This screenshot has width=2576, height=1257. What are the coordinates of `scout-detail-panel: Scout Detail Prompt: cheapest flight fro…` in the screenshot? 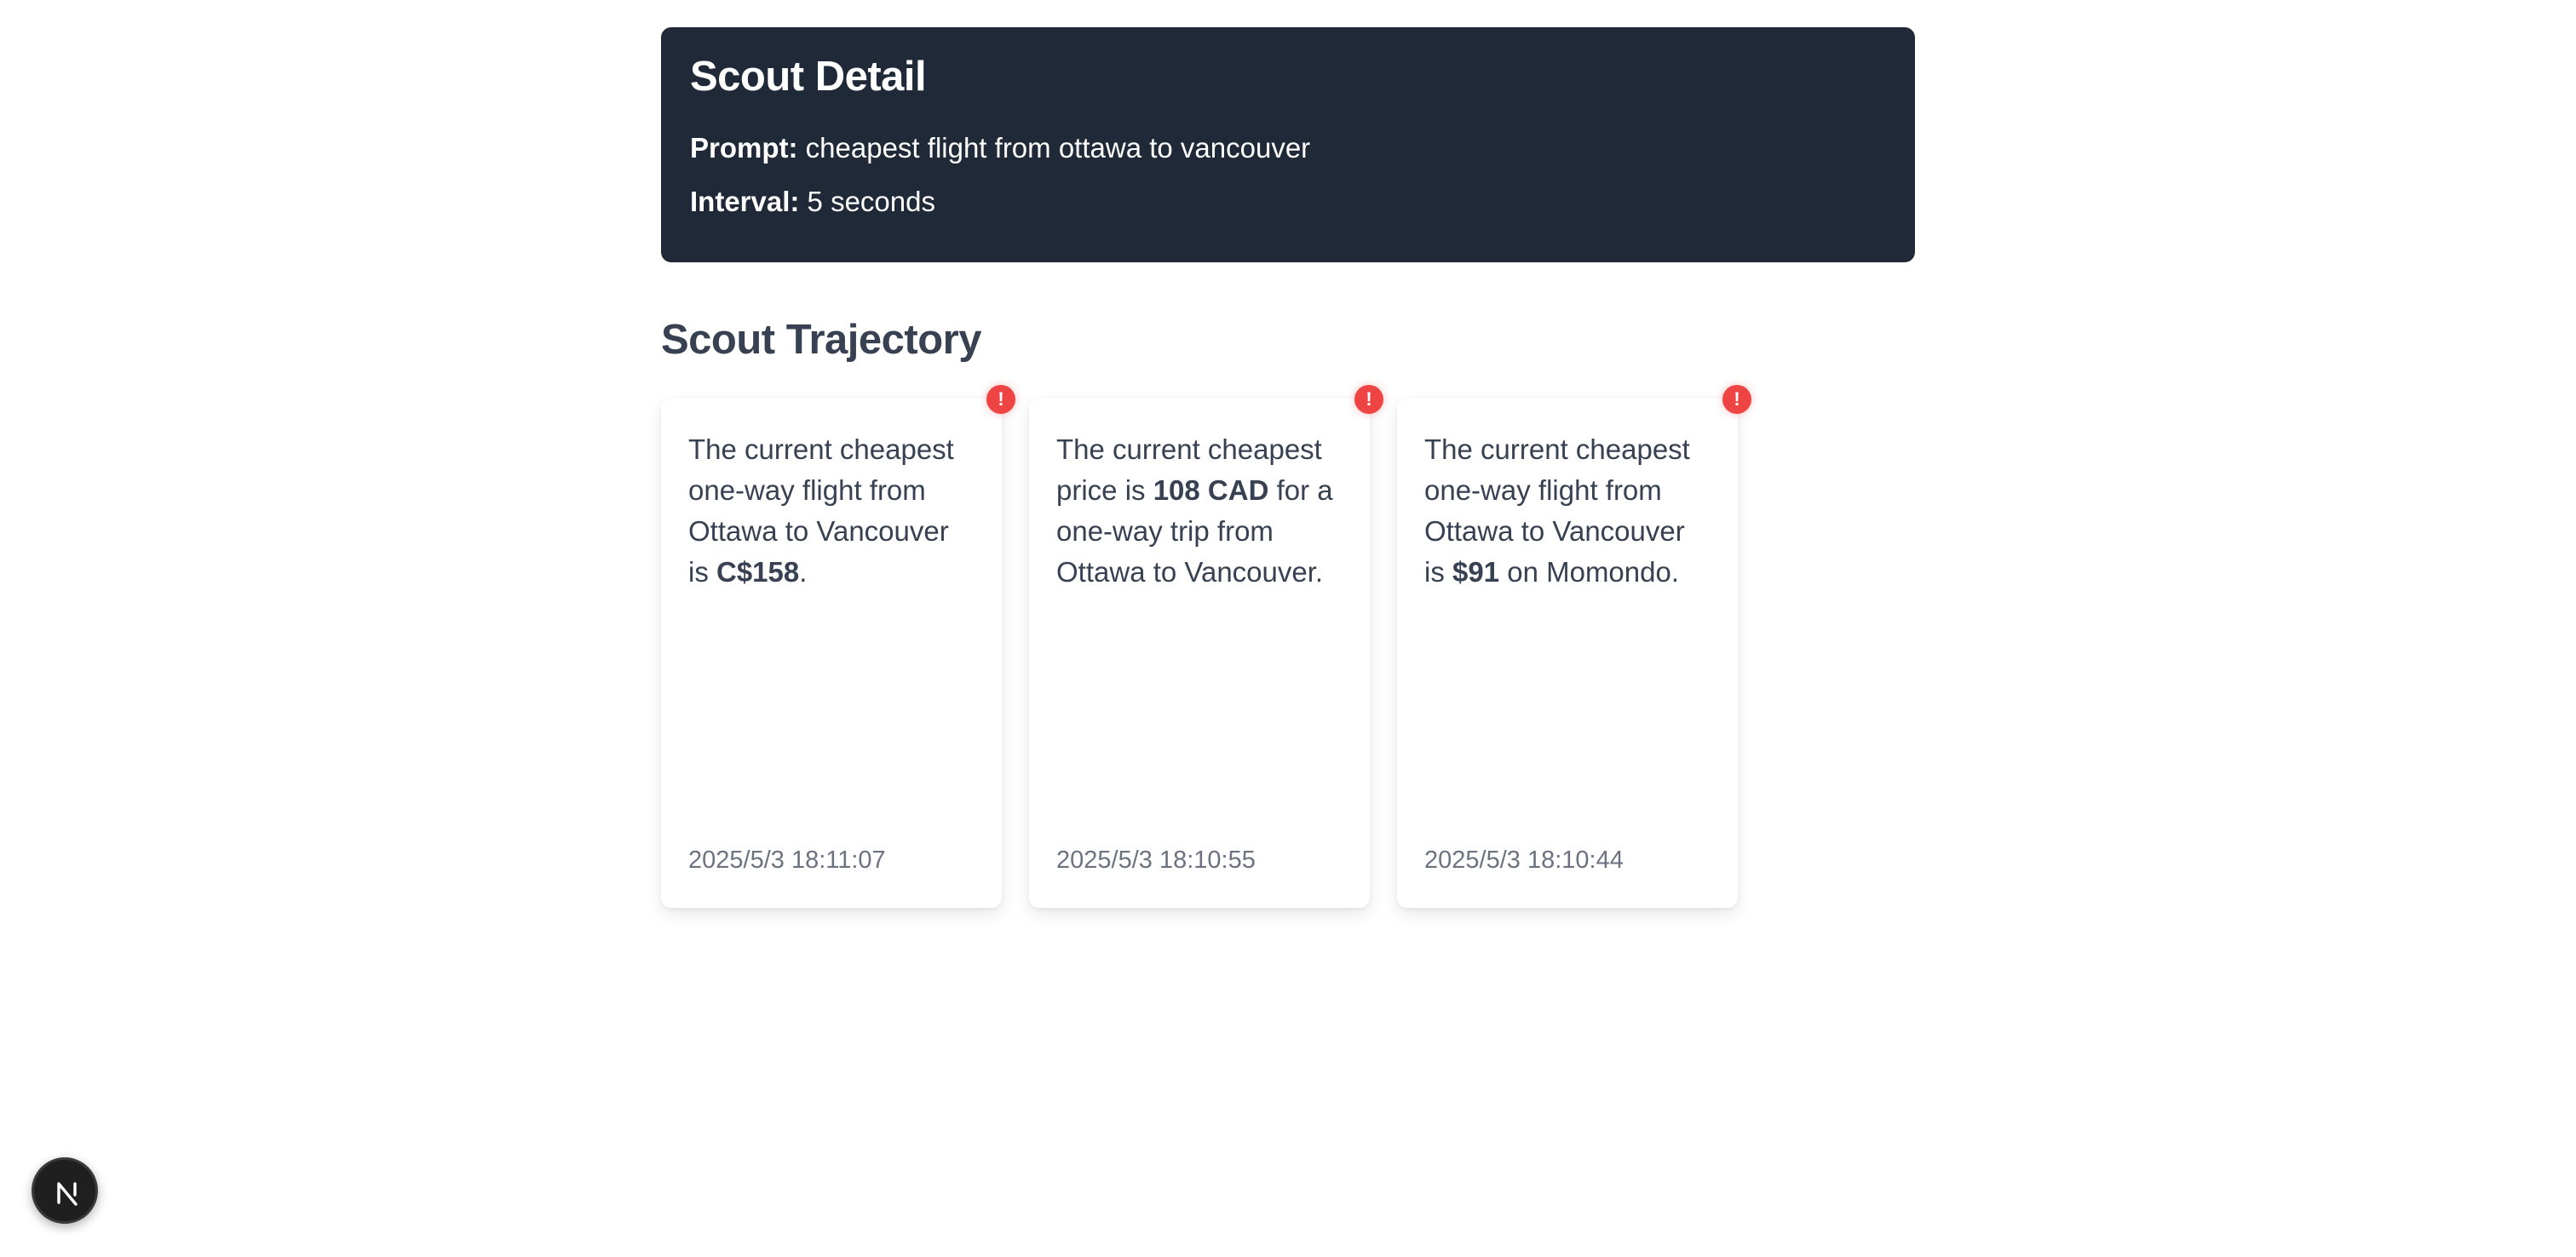 It's located at (1288, 144).